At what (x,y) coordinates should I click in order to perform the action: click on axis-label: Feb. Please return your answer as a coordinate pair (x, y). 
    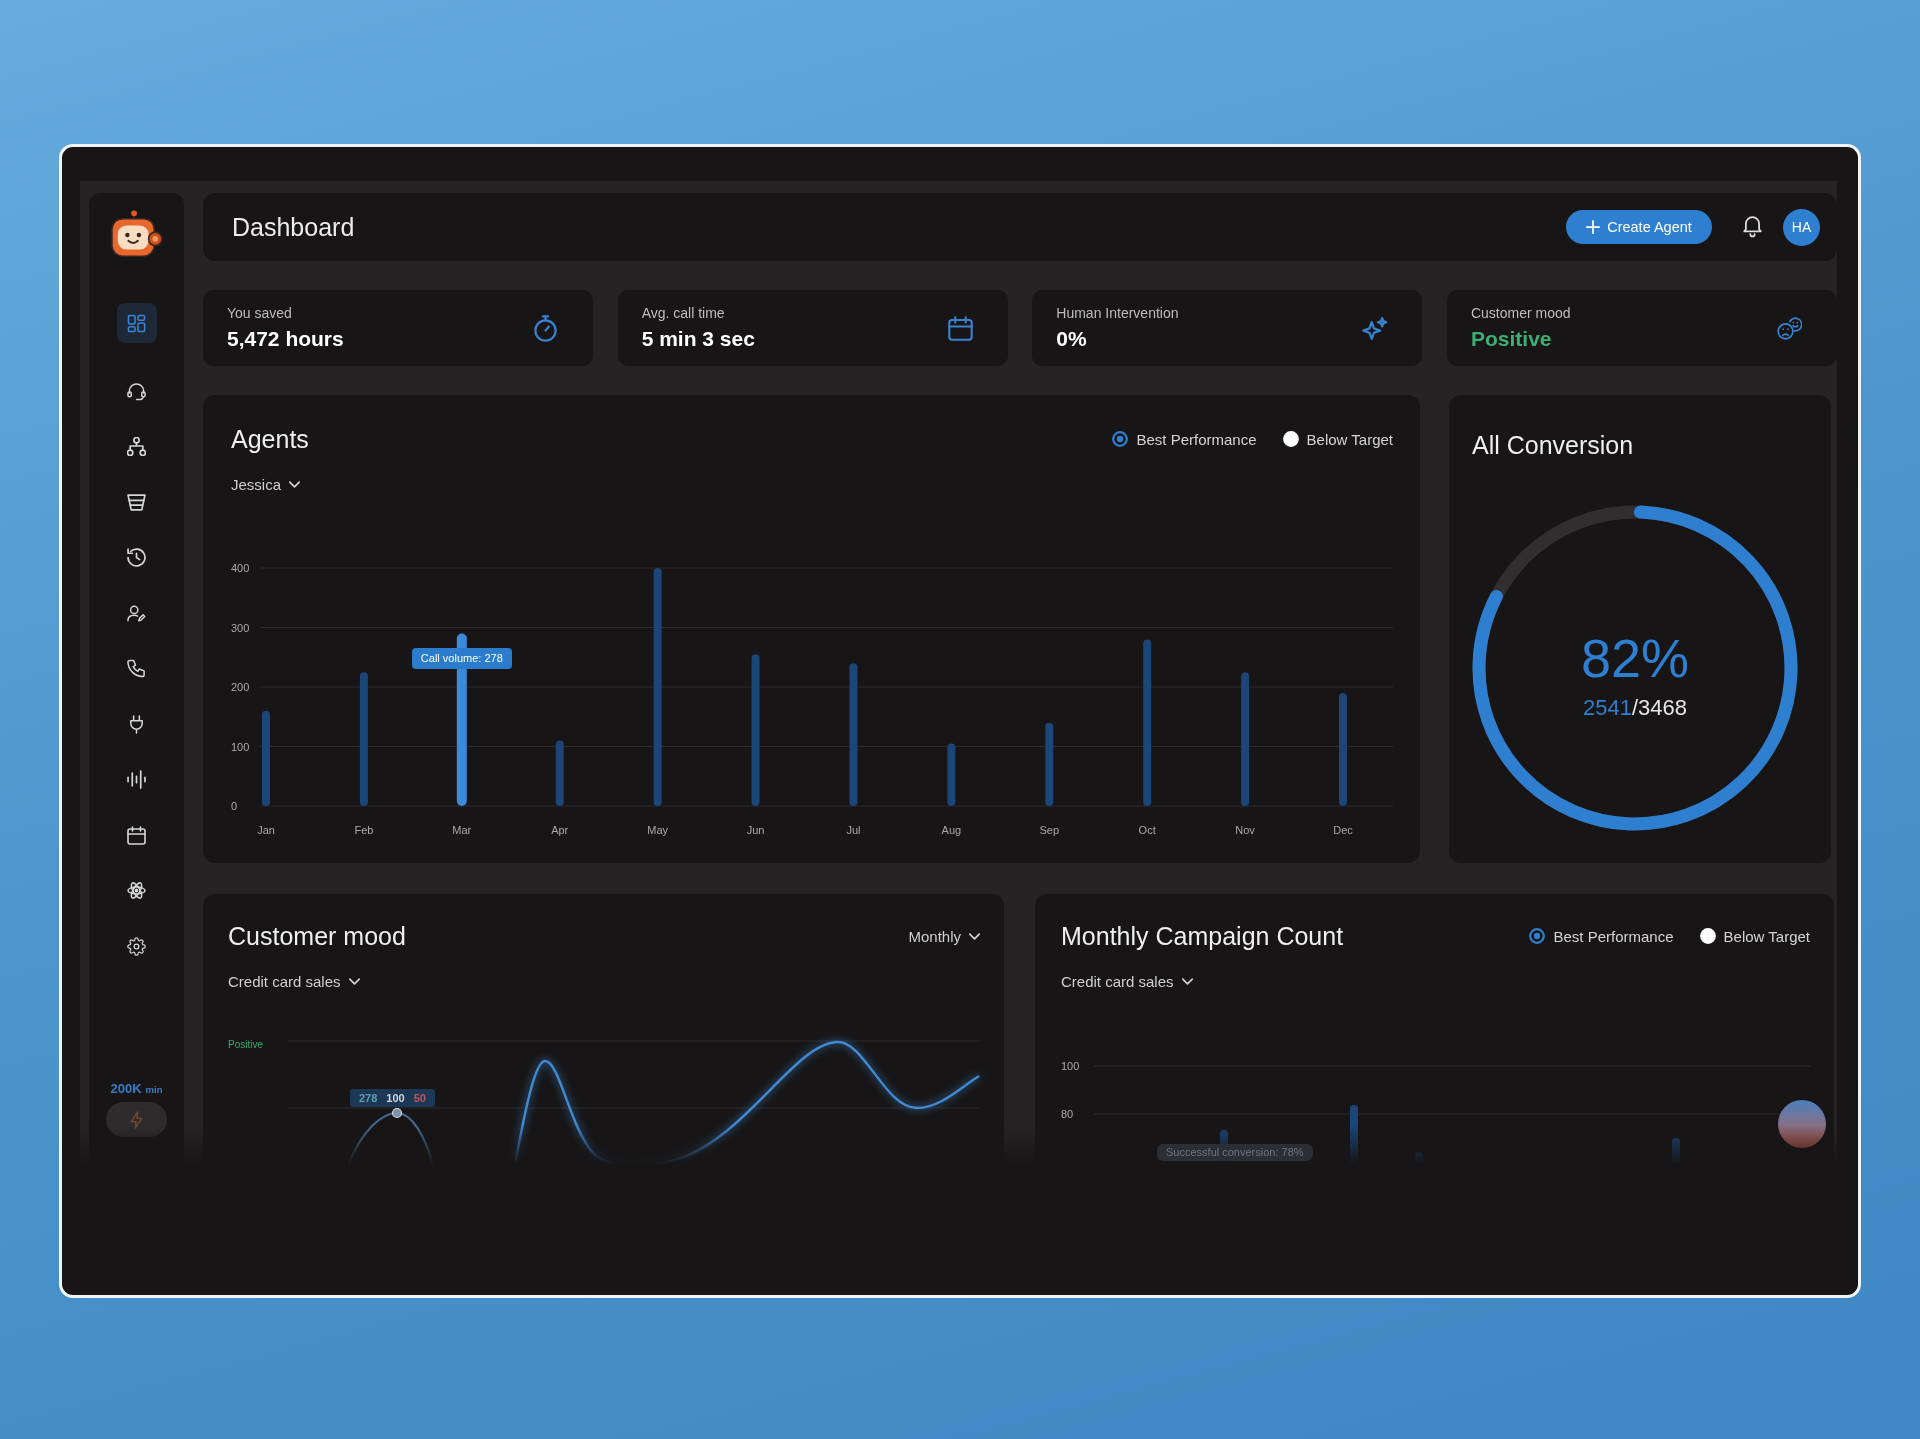
    Looking at the image, I should click on (364, 830).